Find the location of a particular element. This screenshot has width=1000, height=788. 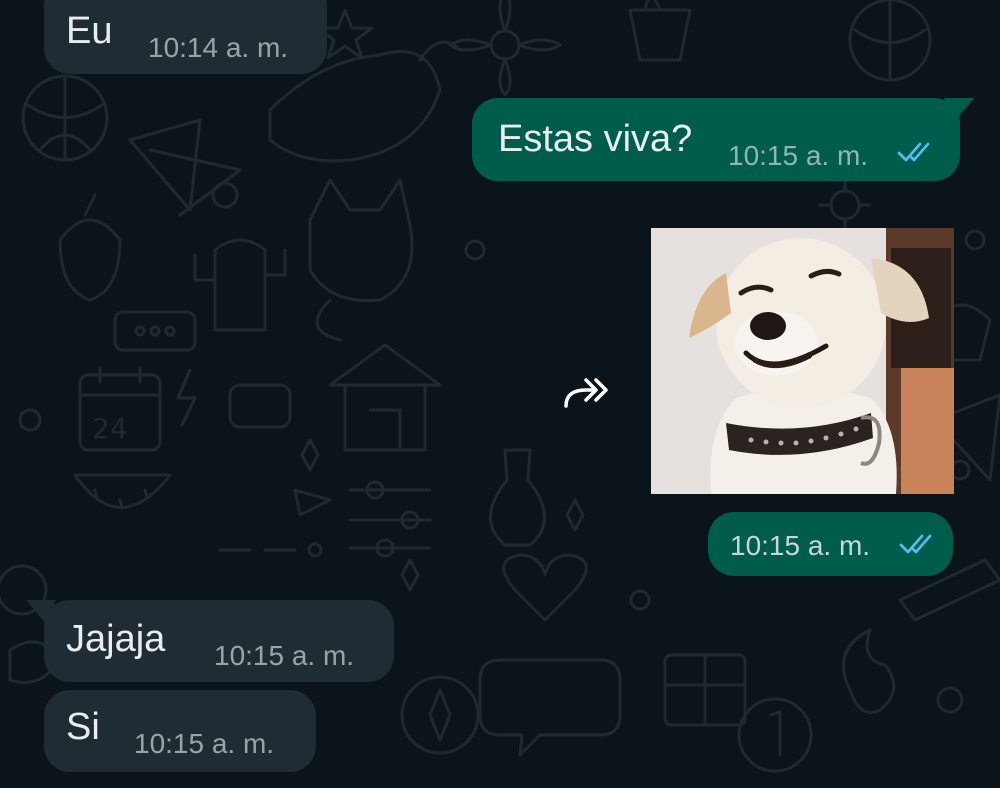

outgoing-message-2: Estas viva? 10:15 a. m. is located at coordinates (716, 139).